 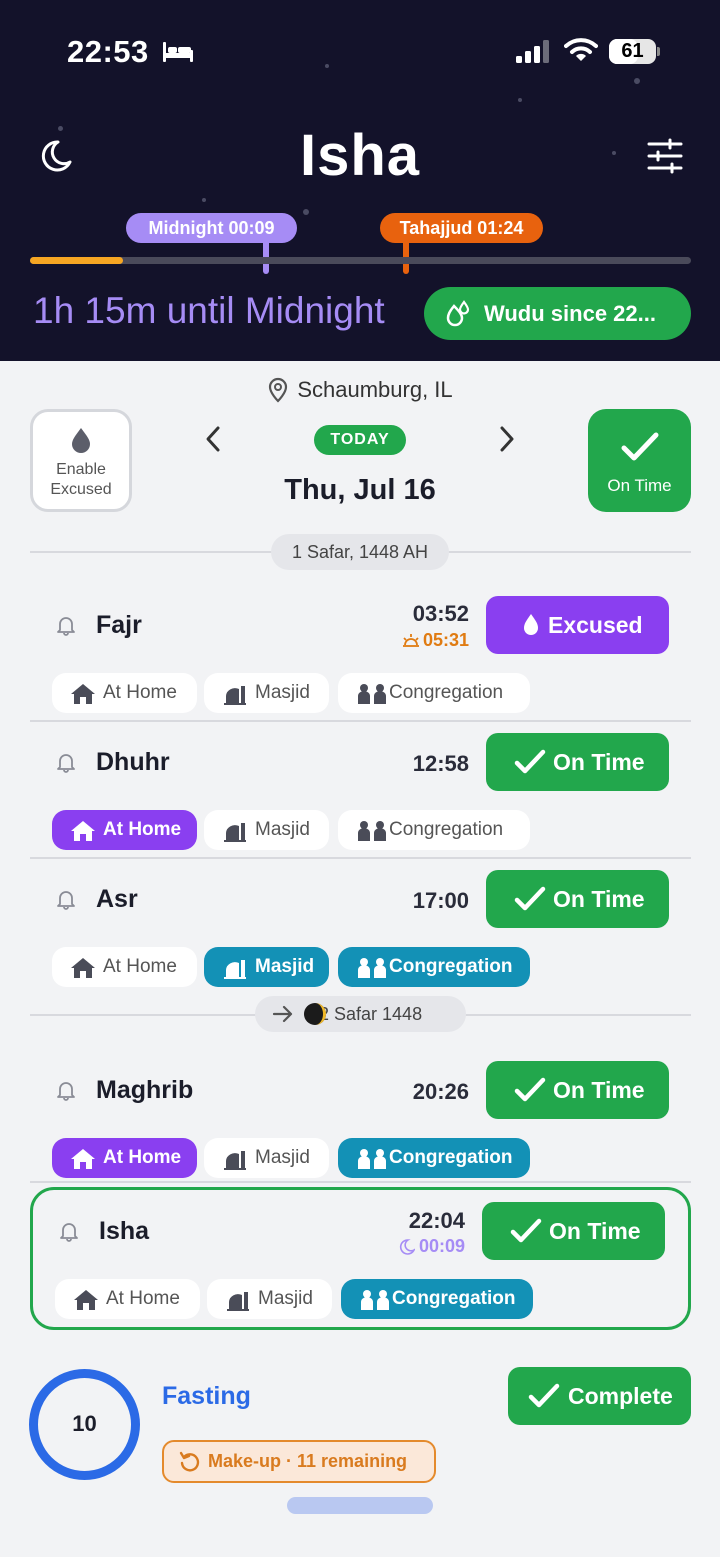 What do you see at coordinates (620, 1396) in the screenshot?
I see `fasting-status-label: Complete` at bounding box center [620, 1396].